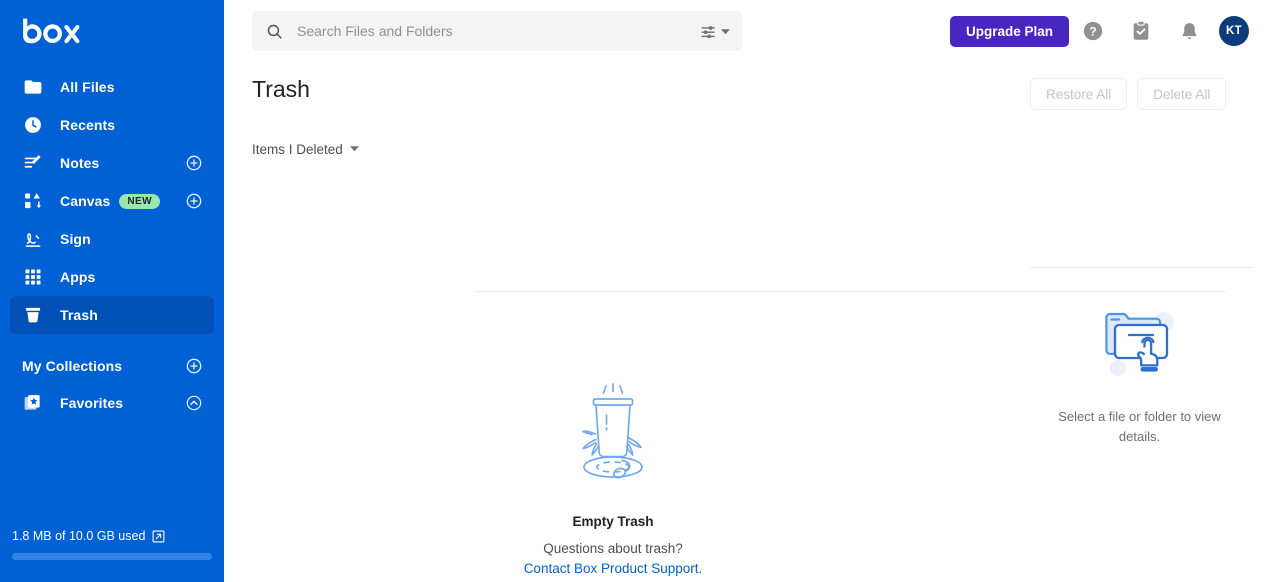 The width and height of the screenshot is (1277, 582). What do you see at coordinates (51, 31) in the screenshot?
I see `box-logo-icon` at bounding box center [51, 31].